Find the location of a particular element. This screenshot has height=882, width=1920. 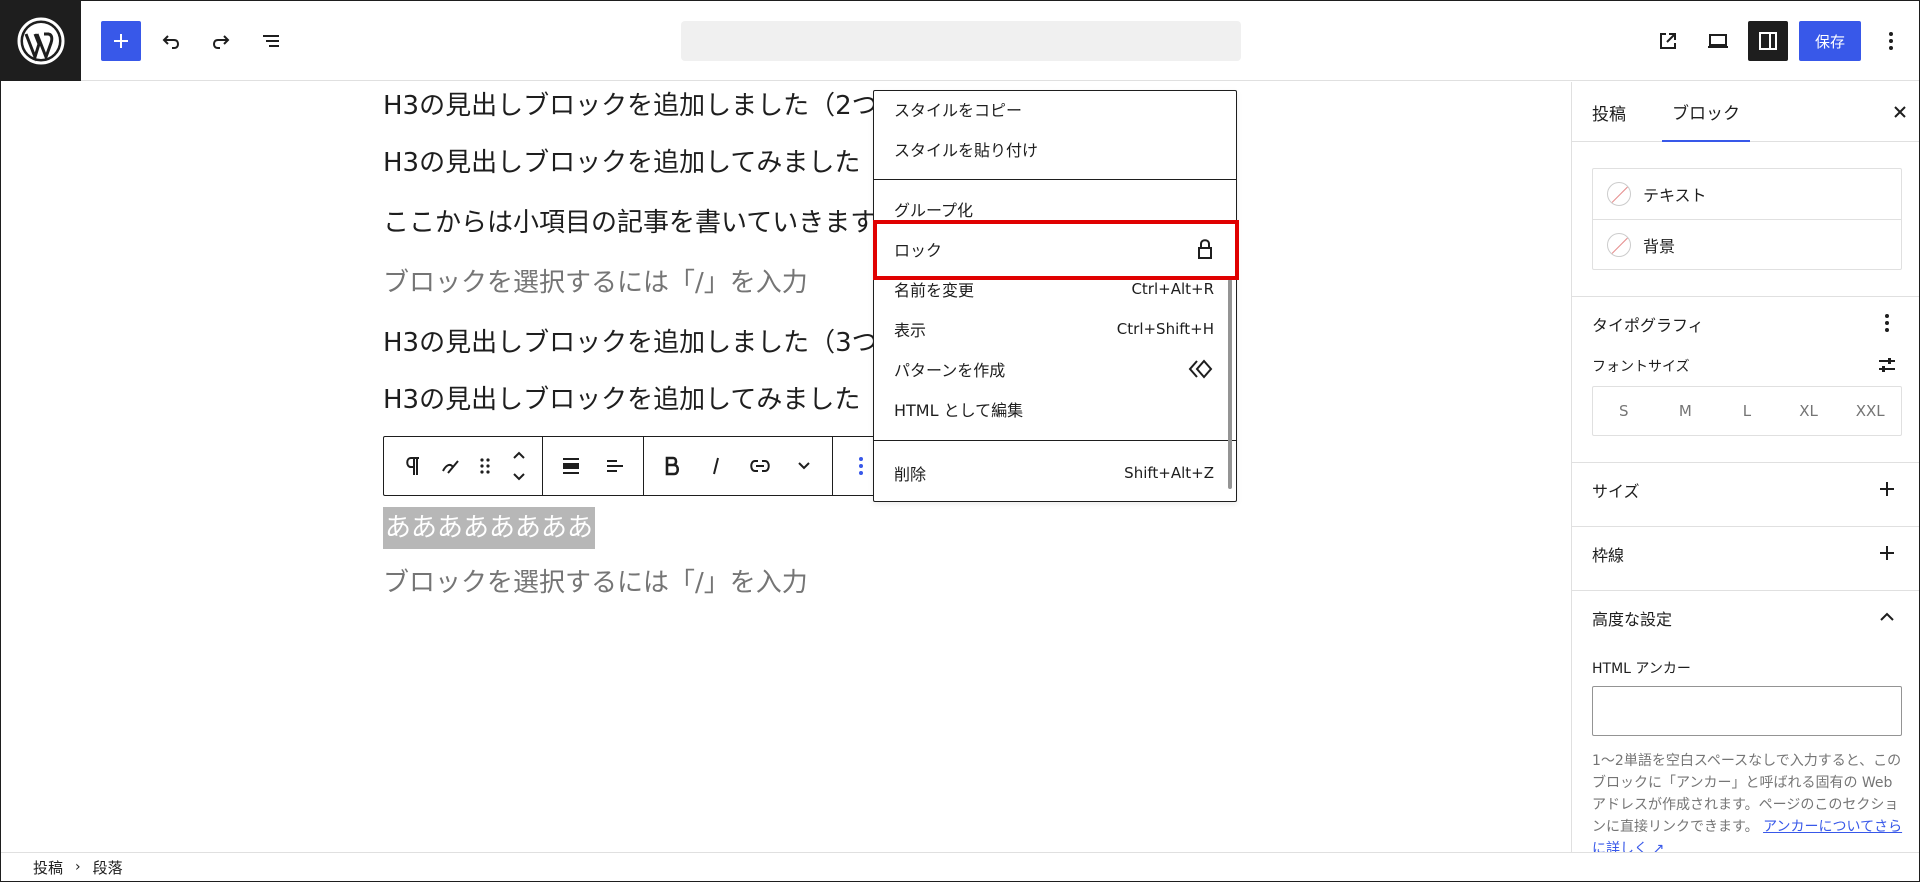

redo-button is located at coordinates (221, 41).